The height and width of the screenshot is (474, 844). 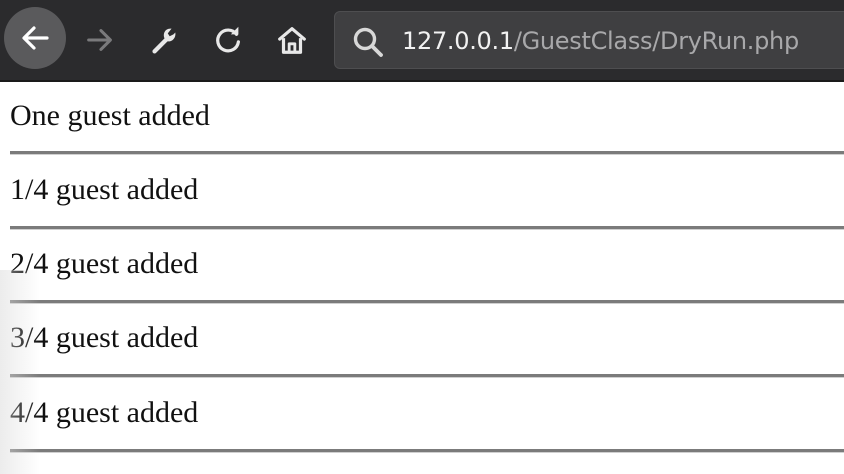 I want to click on url-path: /GuestClass/DryRun.php, so click(x=656, y=41).